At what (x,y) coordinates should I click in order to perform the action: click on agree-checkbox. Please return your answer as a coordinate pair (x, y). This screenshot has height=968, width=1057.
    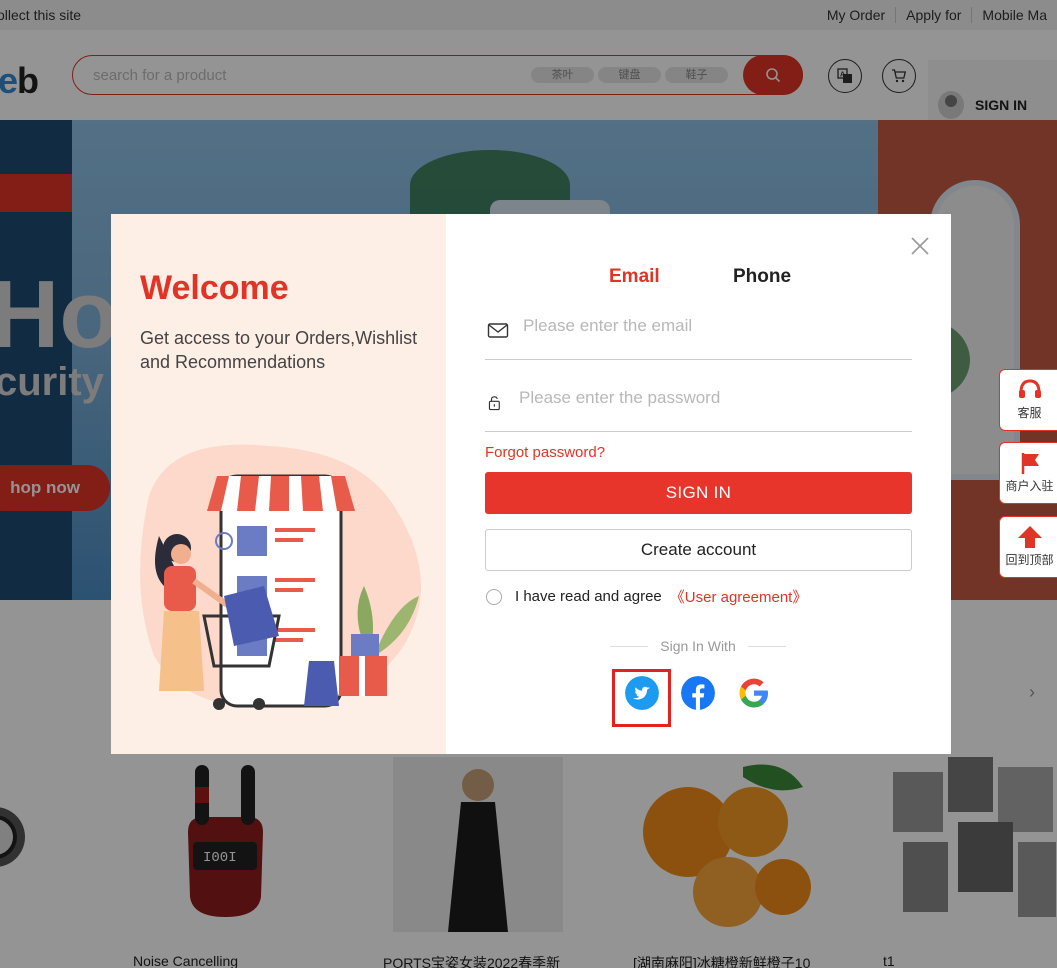
    Looking at the image, I should click on (494, 596).